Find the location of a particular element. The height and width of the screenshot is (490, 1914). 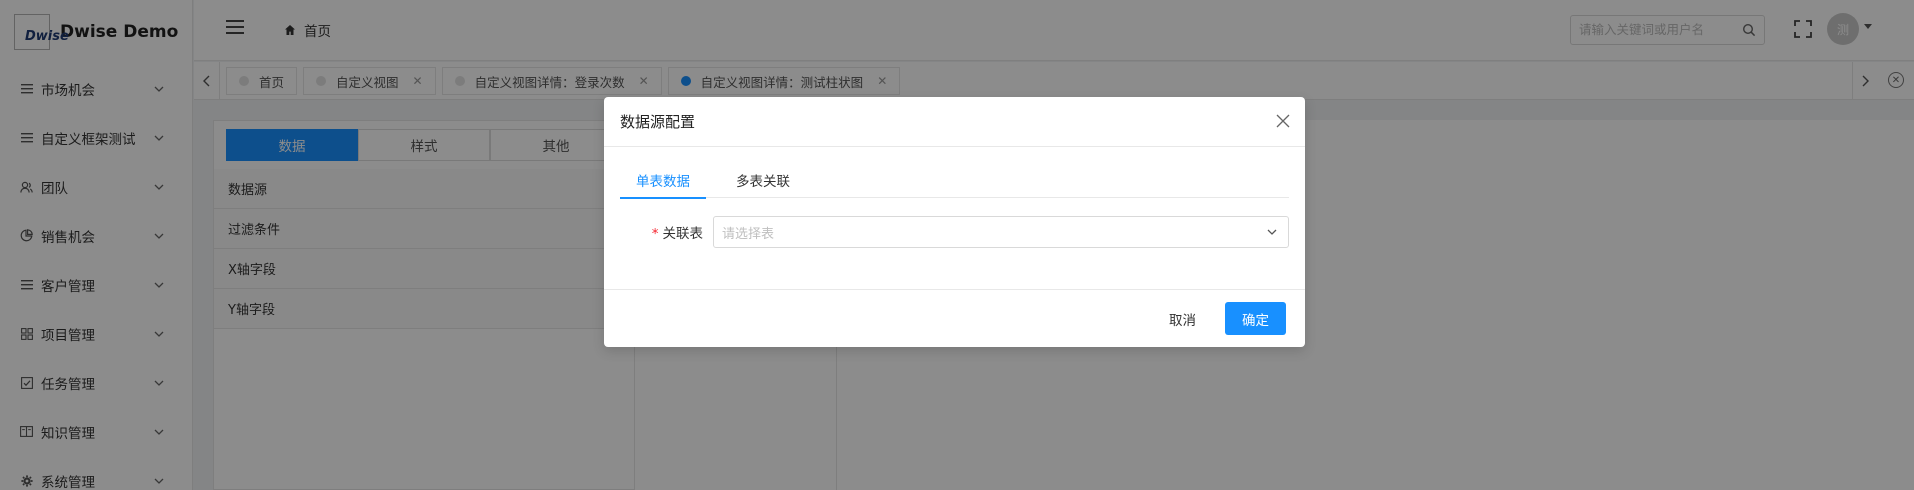

dialog-tabs: 单表数据 多表关联 is located at coordinates (954, 180).